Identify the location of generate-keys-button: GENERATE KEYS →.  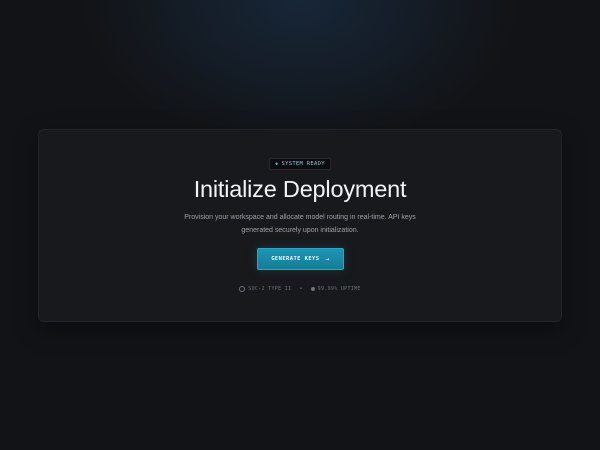
(300, 259).